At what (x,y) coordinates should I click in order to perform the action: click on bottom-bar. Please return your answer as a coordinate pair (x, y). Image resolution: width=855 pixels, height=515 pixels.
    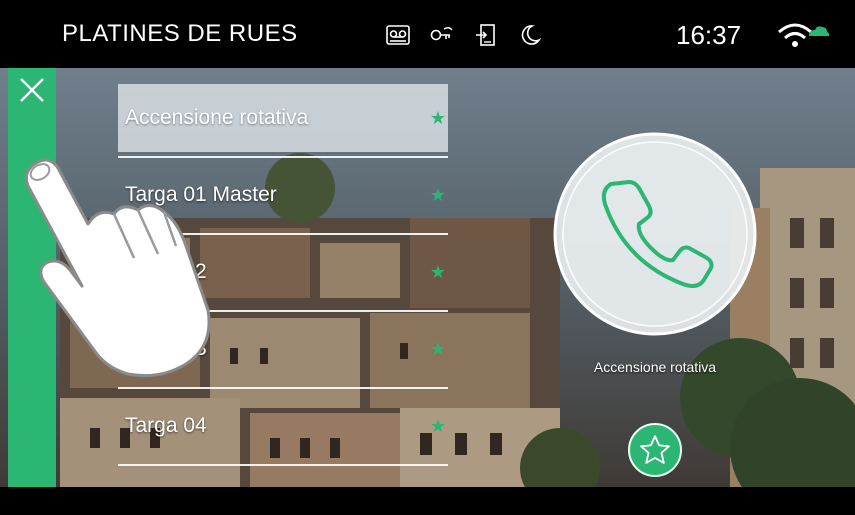
    Looking at the image, I should click on (427, 501).